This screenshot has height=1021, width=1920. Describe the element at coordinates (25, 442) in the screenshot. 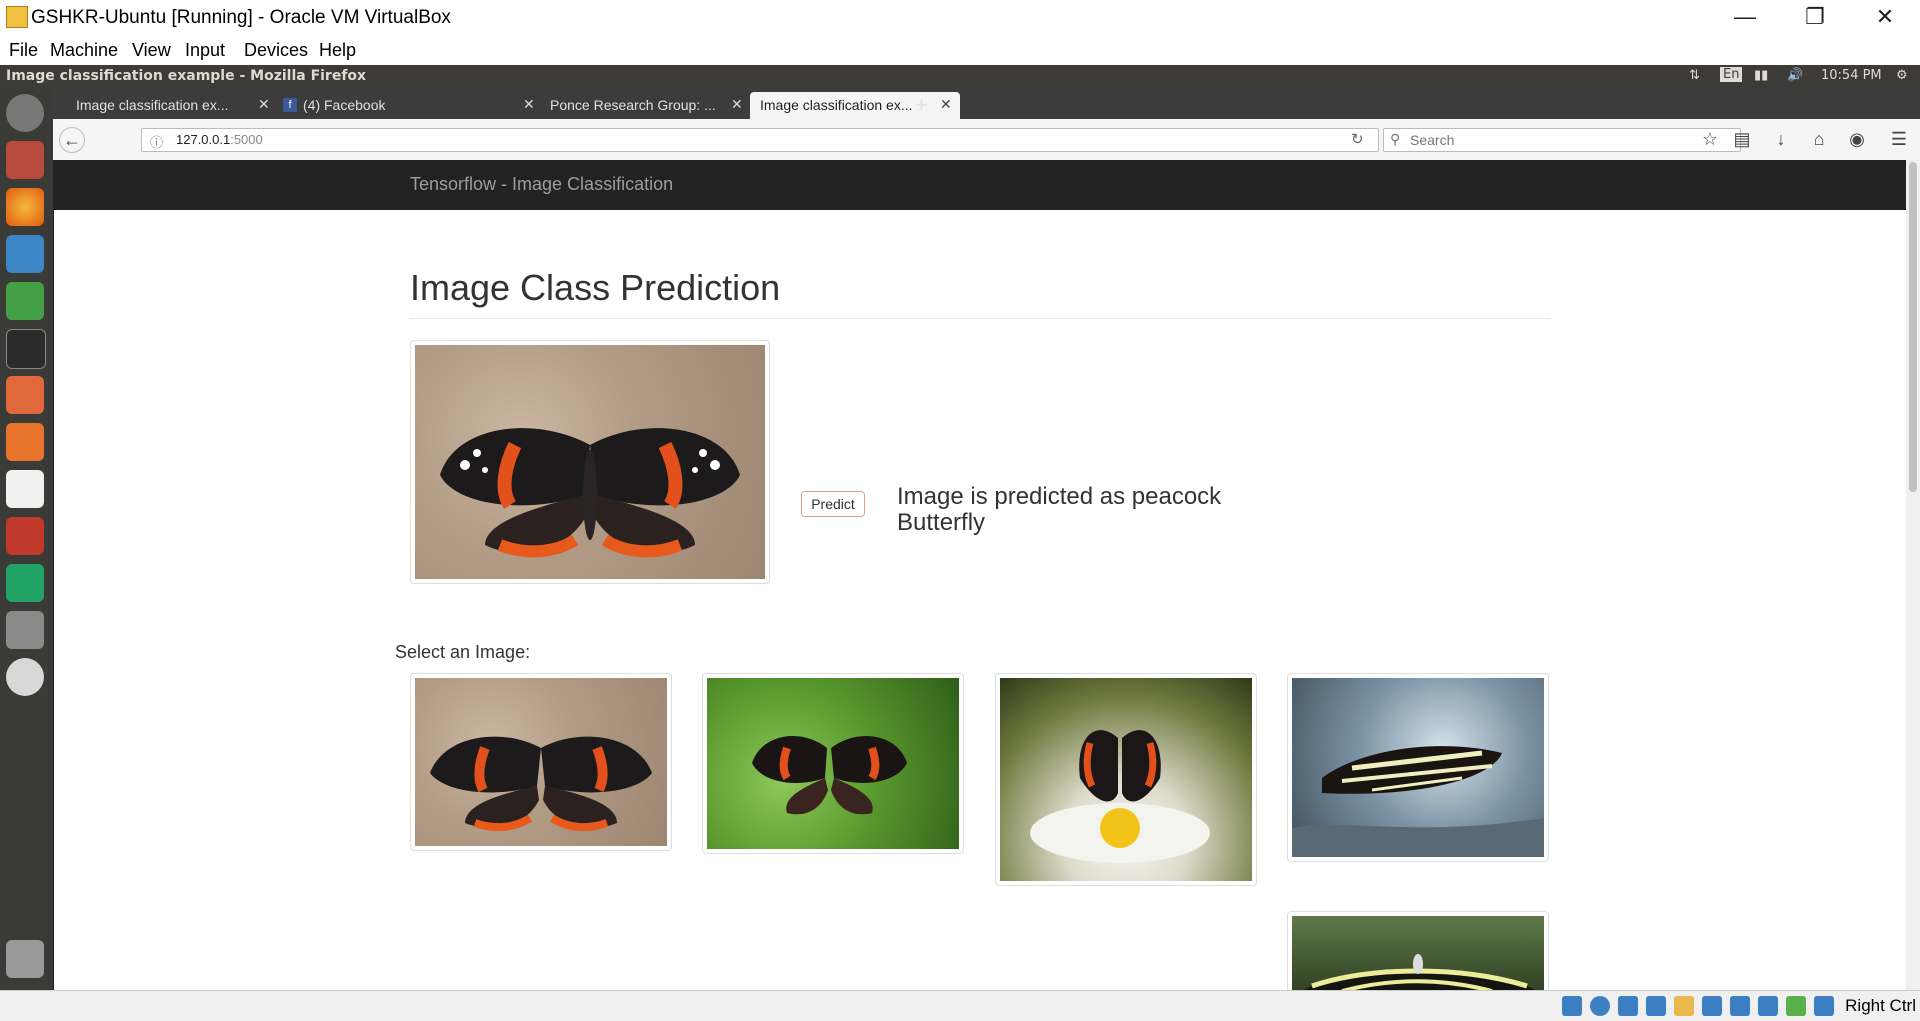

I see `software-center-icon` at that location.